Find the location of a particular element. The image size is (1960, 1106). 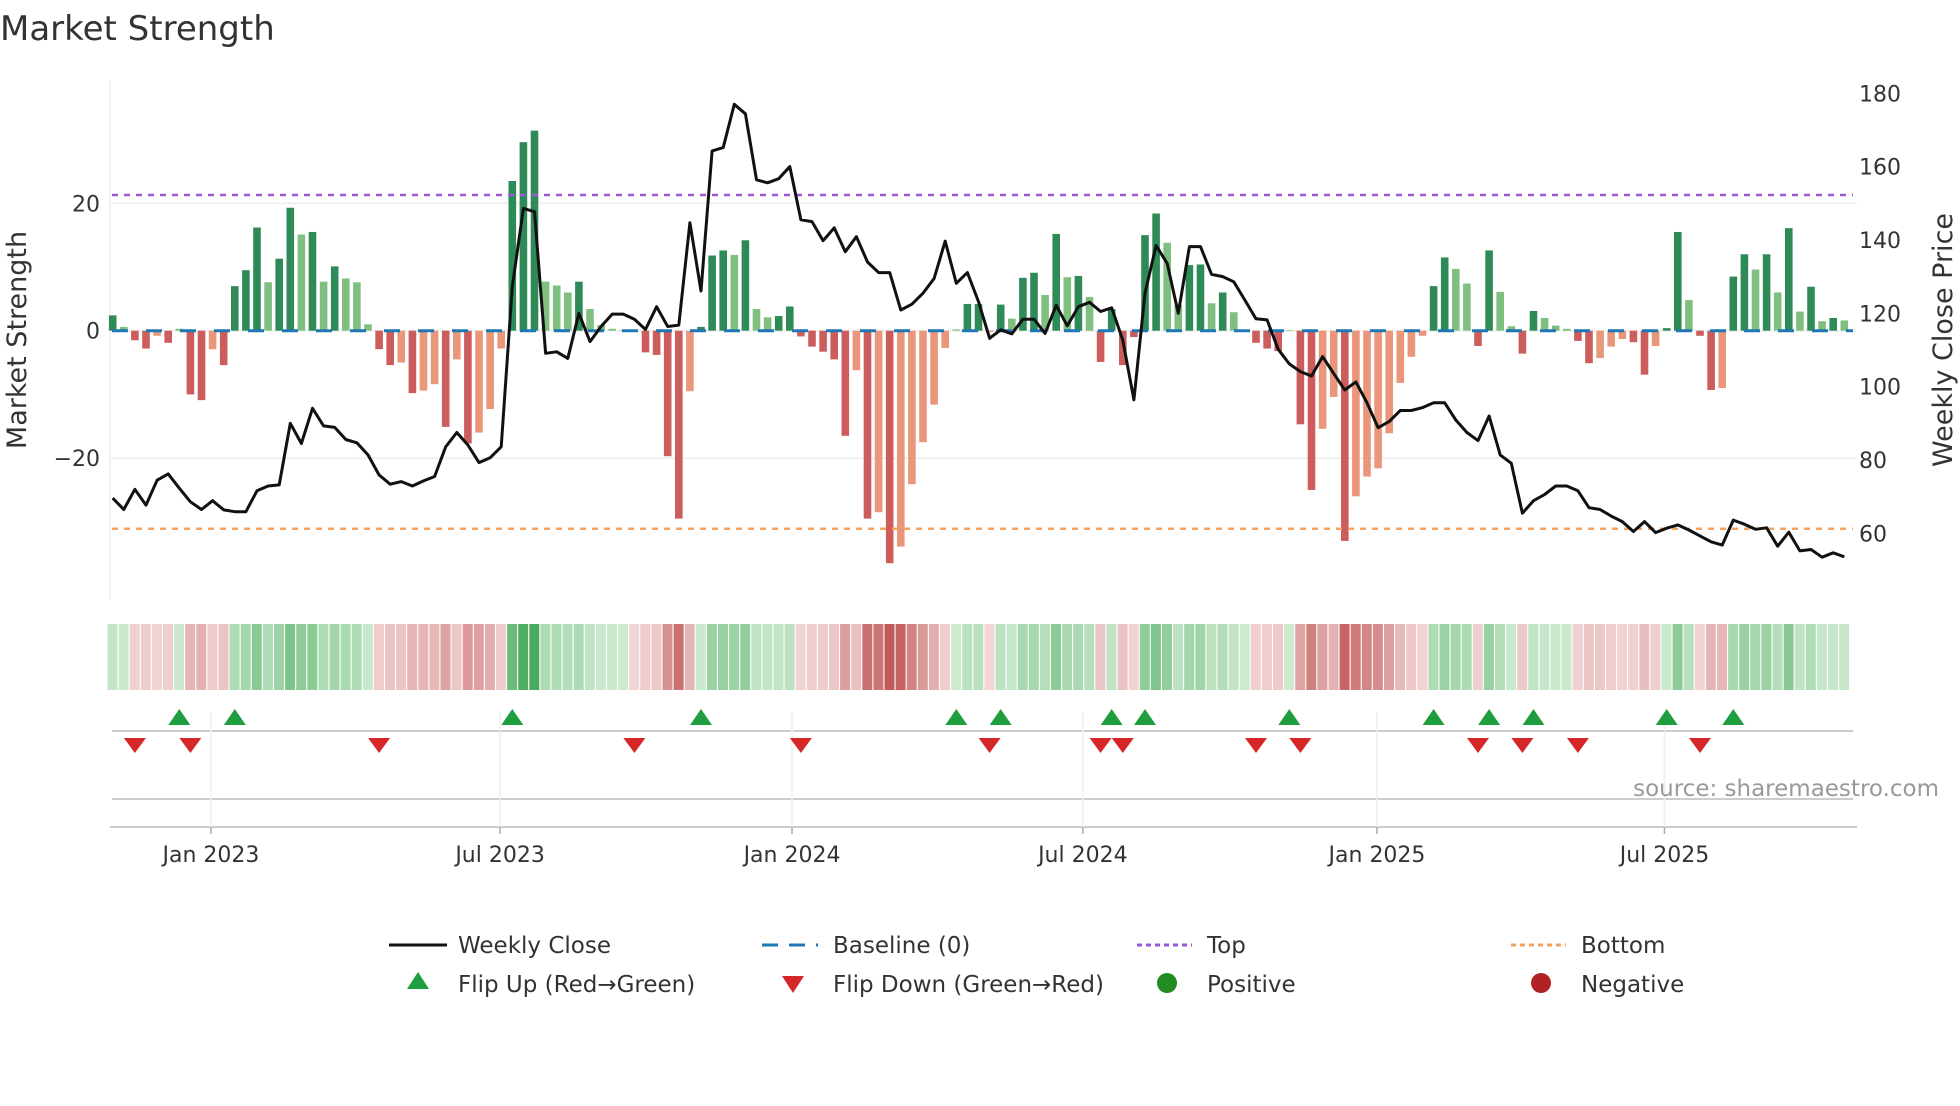

legend-item-flip-down: Flip Down (Green→Red) is located at coordinates (943, 985).